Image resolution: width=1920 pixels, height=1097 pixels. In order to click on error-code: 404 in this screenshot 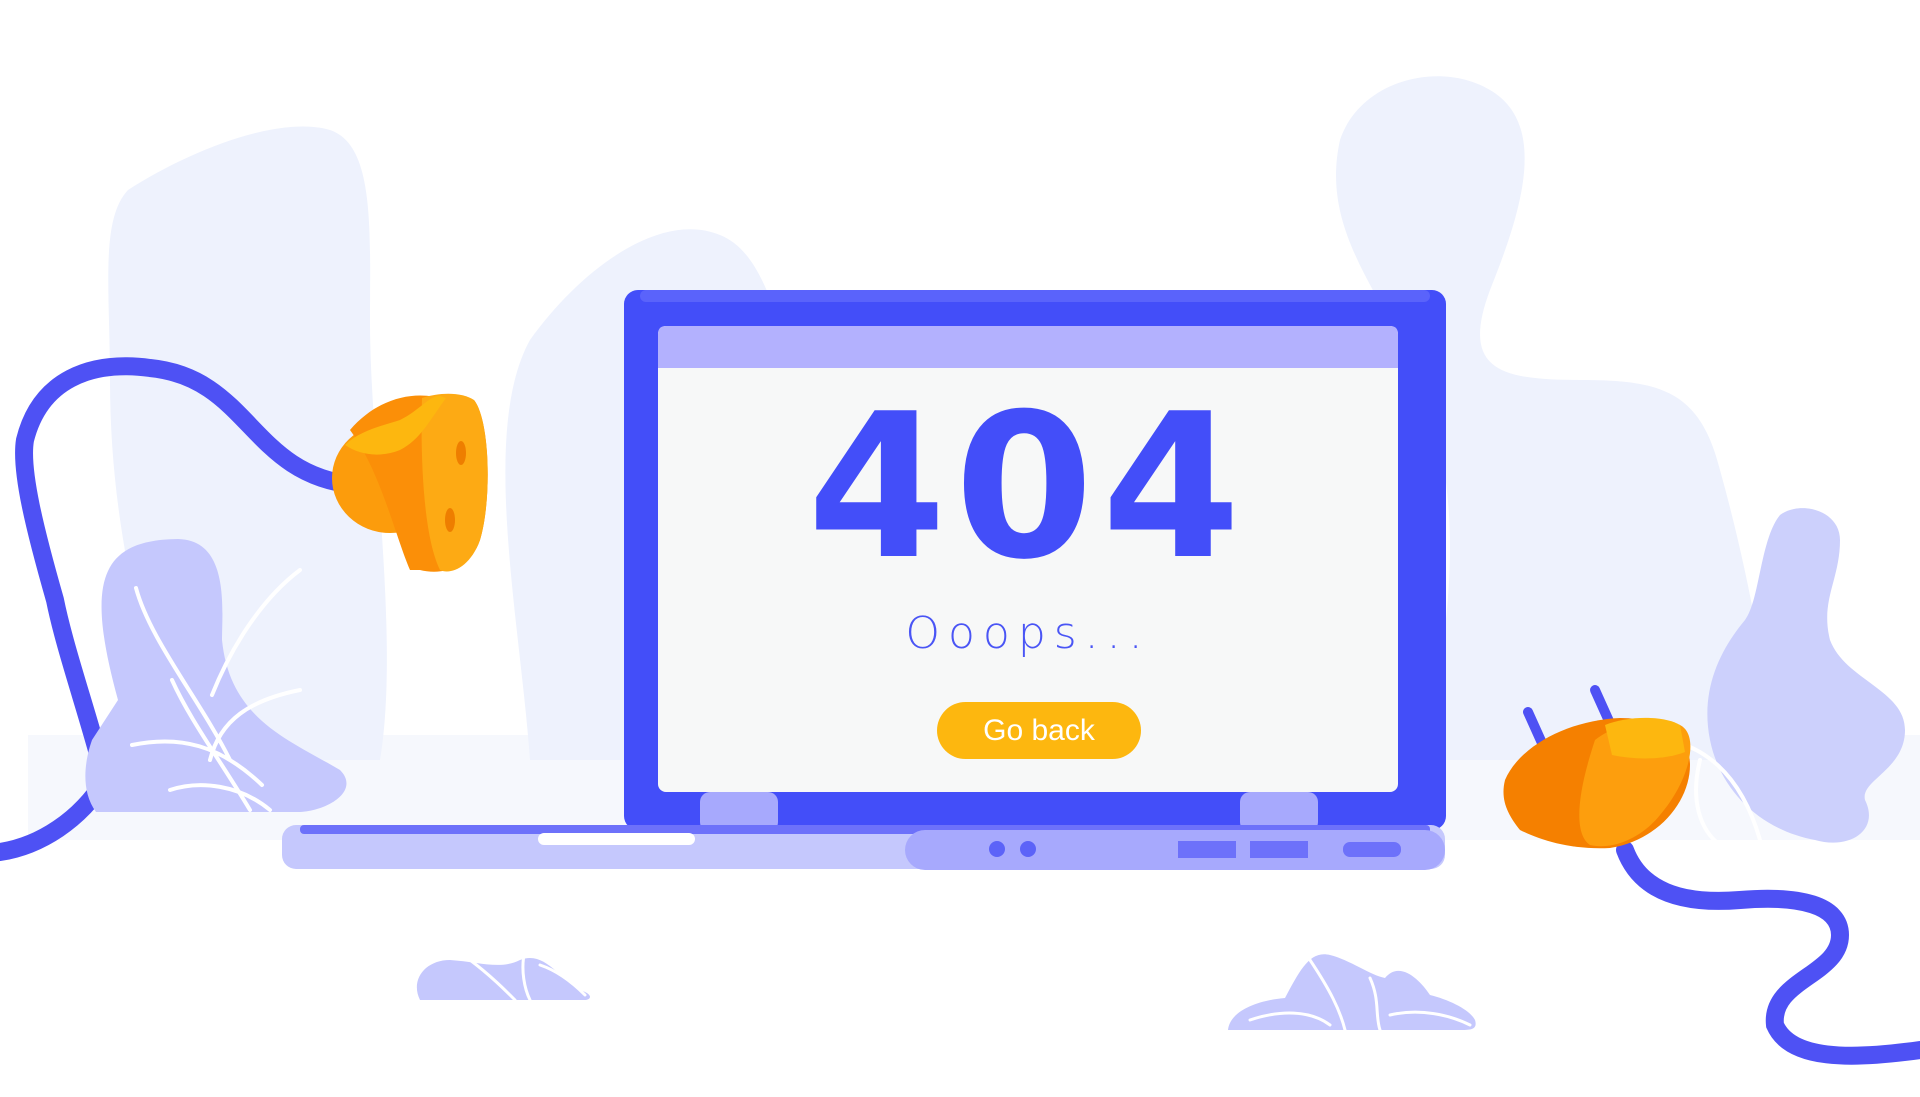, I will do `click(1028, 487)`.